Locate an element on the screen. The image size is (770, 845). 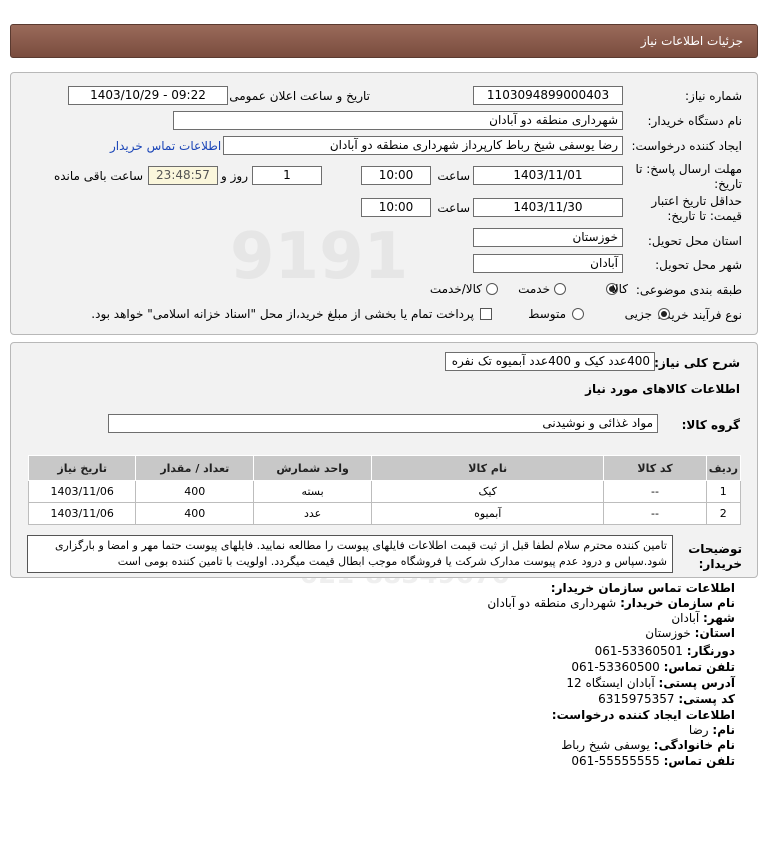
item-unit: عدد is located at coordinates (312, 513).